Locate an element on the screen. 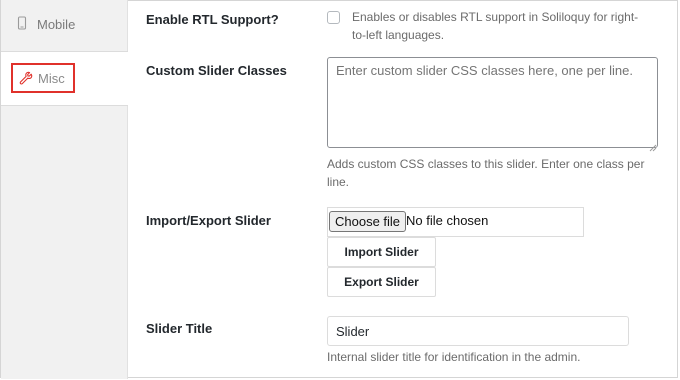  file-input: Choose file No file chosen is located at coordinates (455, 222).